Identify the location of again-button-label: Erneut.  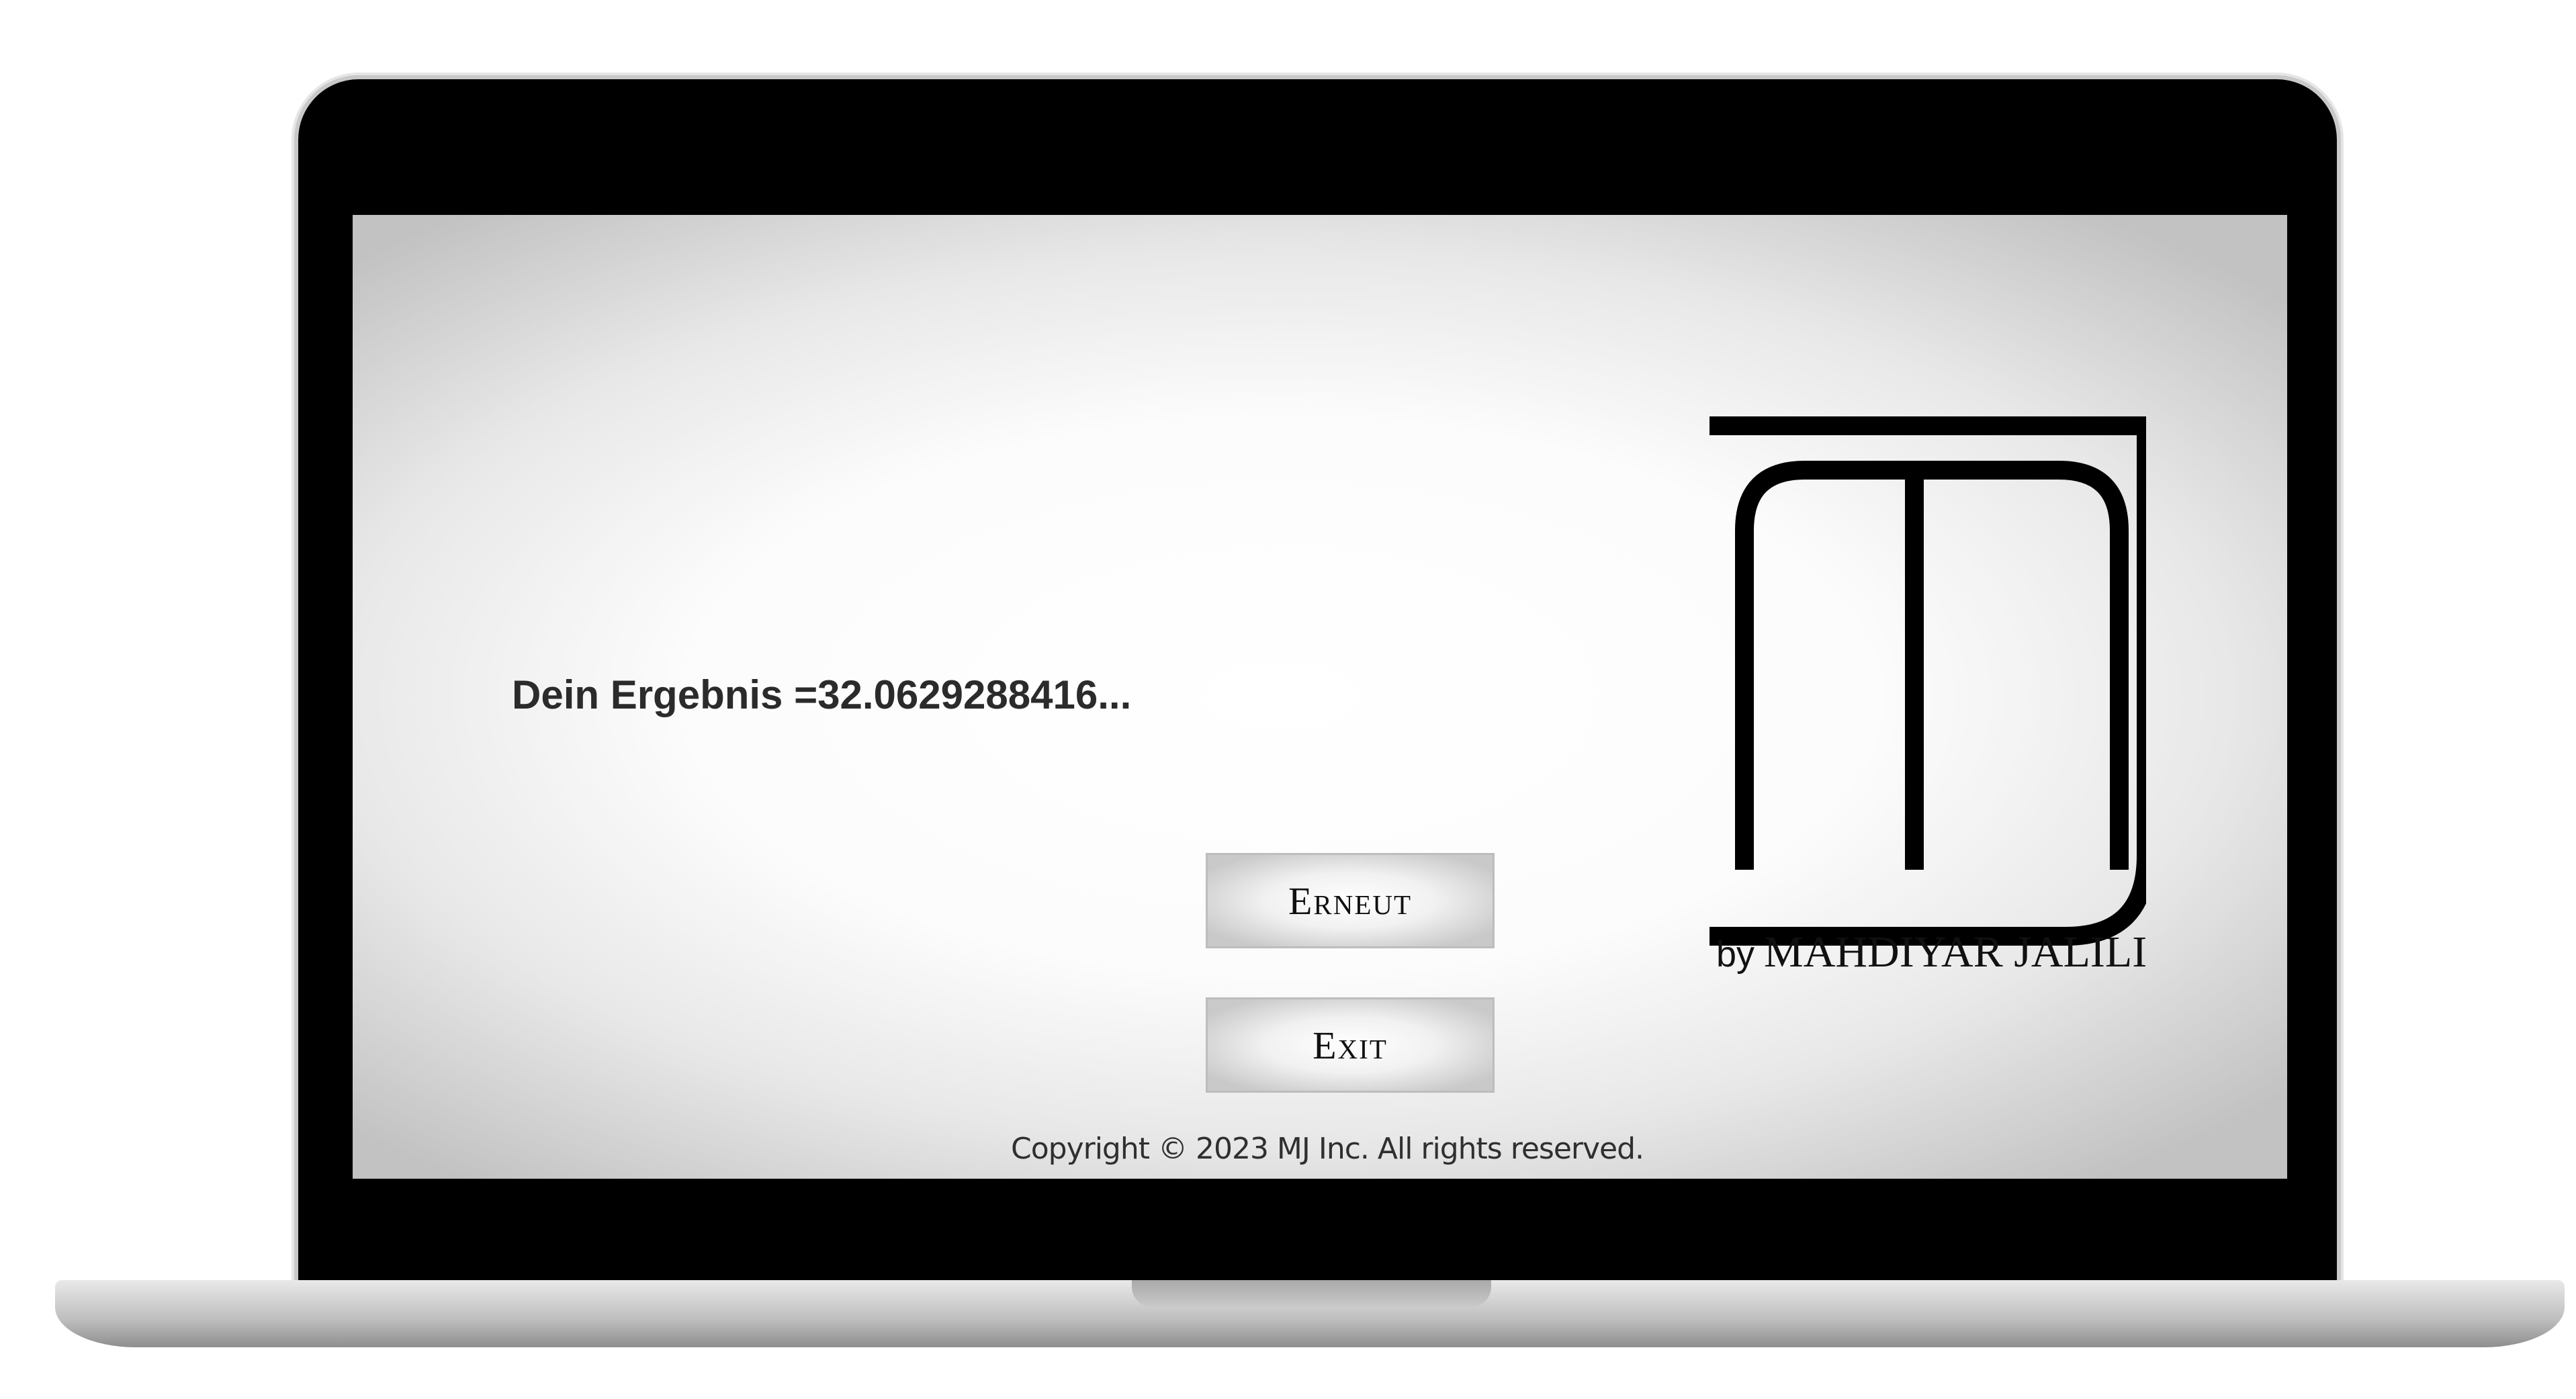
(1351, 900).